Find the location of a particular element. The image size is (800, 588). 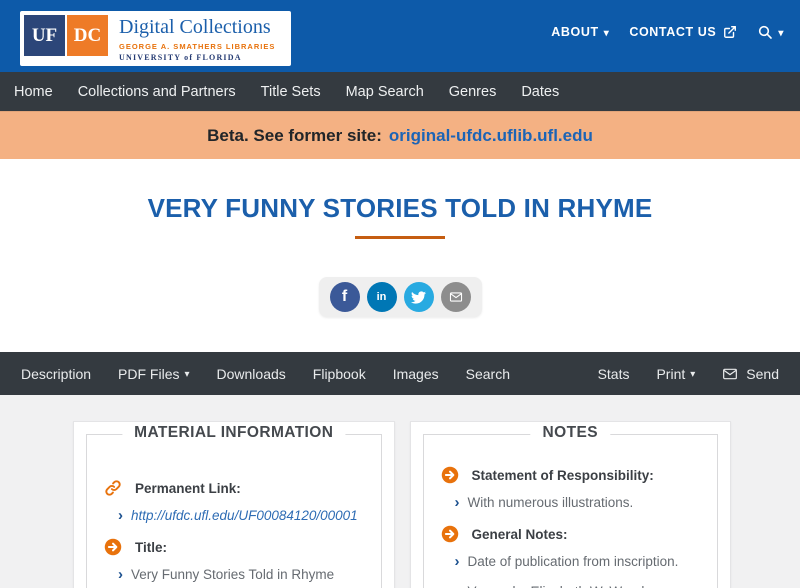

contact-us-link: CONTACT US is located at coordinates (683, 32).